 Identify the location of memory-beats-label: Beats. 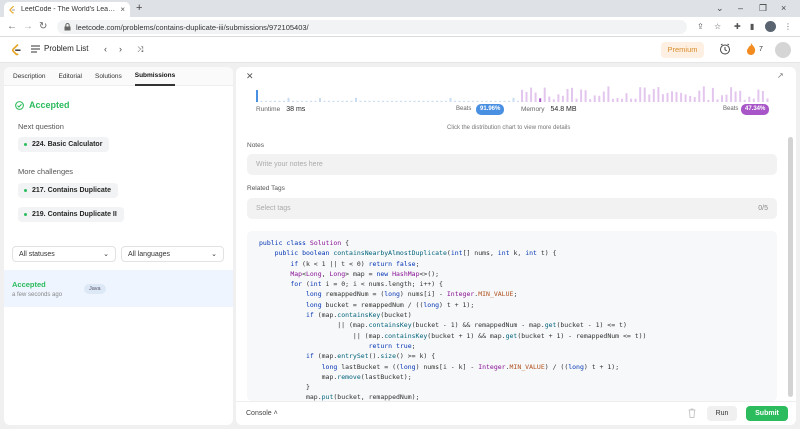
(731, 109).